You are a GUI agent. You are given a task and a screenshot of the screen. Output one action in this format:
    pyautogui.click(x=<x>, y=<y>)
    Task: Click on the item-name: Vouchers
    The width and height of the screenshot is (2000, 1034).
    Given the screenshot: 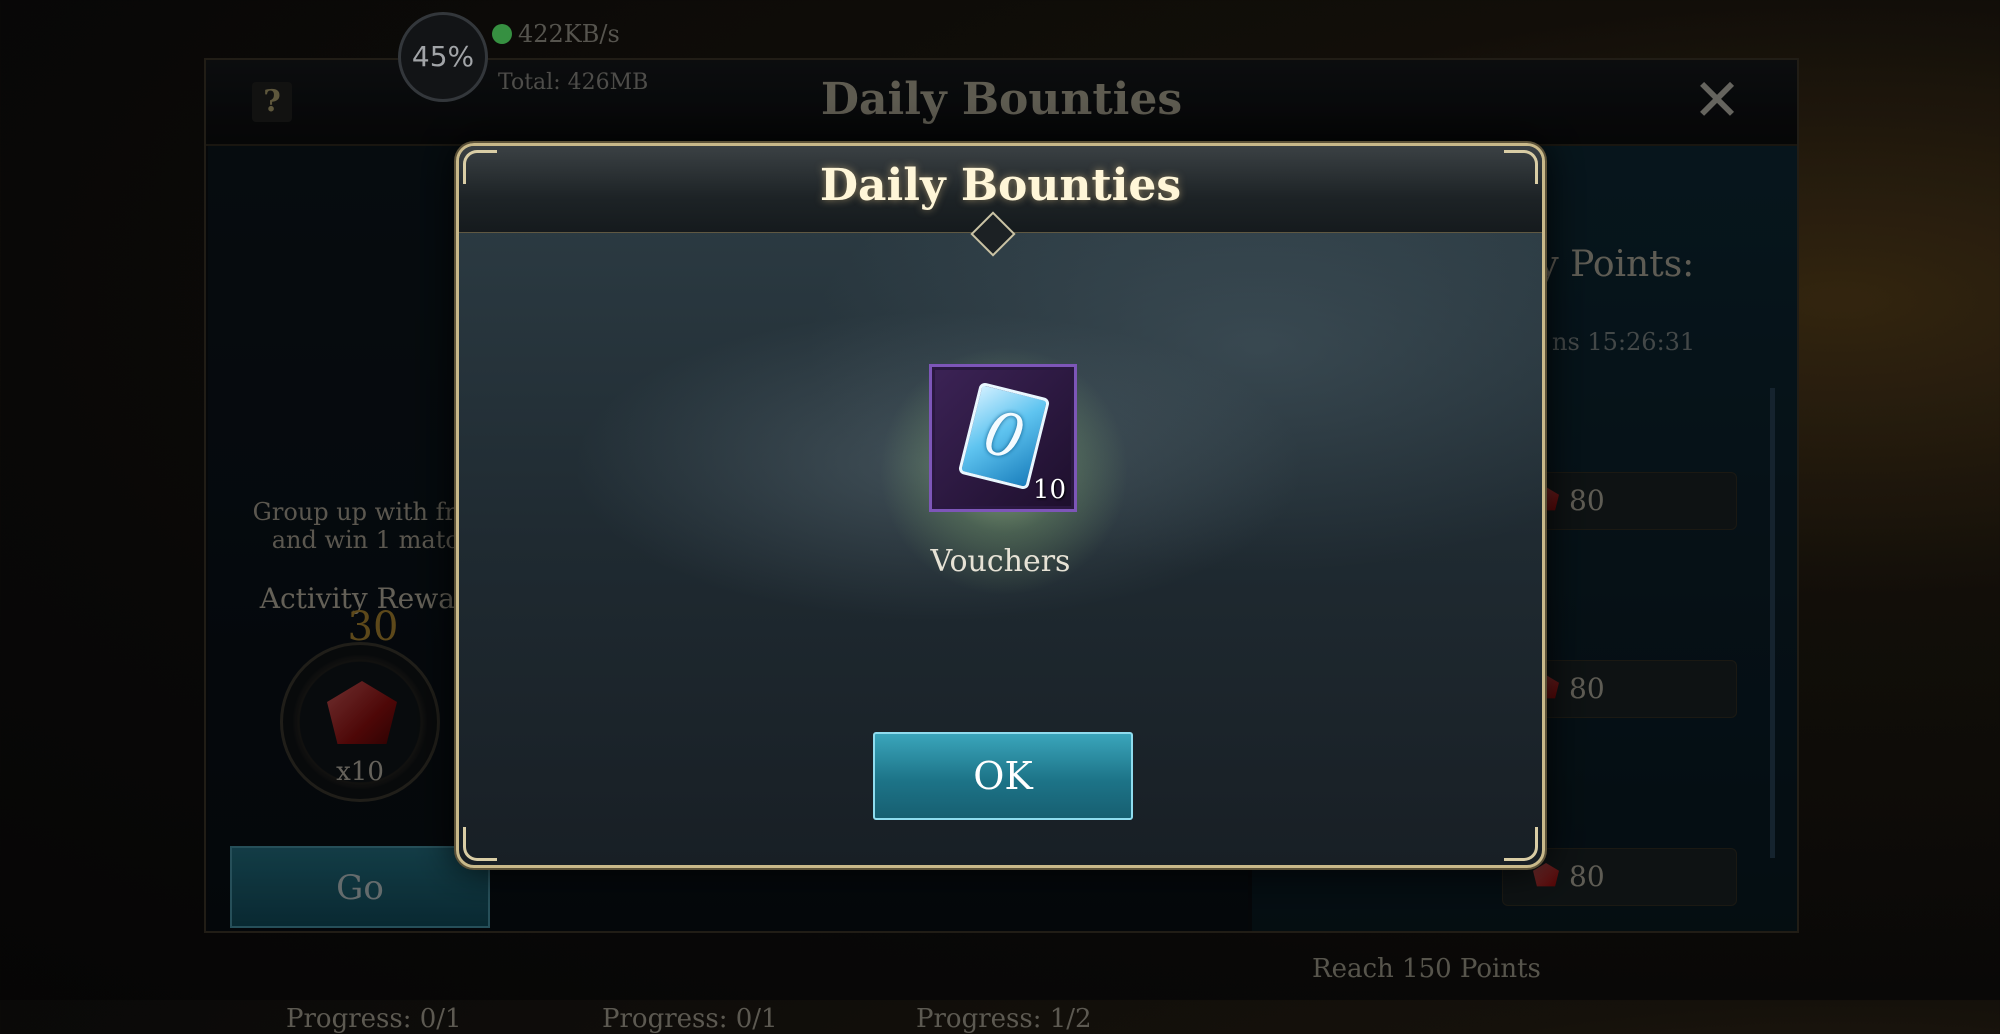 What is the action you would take?
    pyautogui.click(x=1000, y=561)
    